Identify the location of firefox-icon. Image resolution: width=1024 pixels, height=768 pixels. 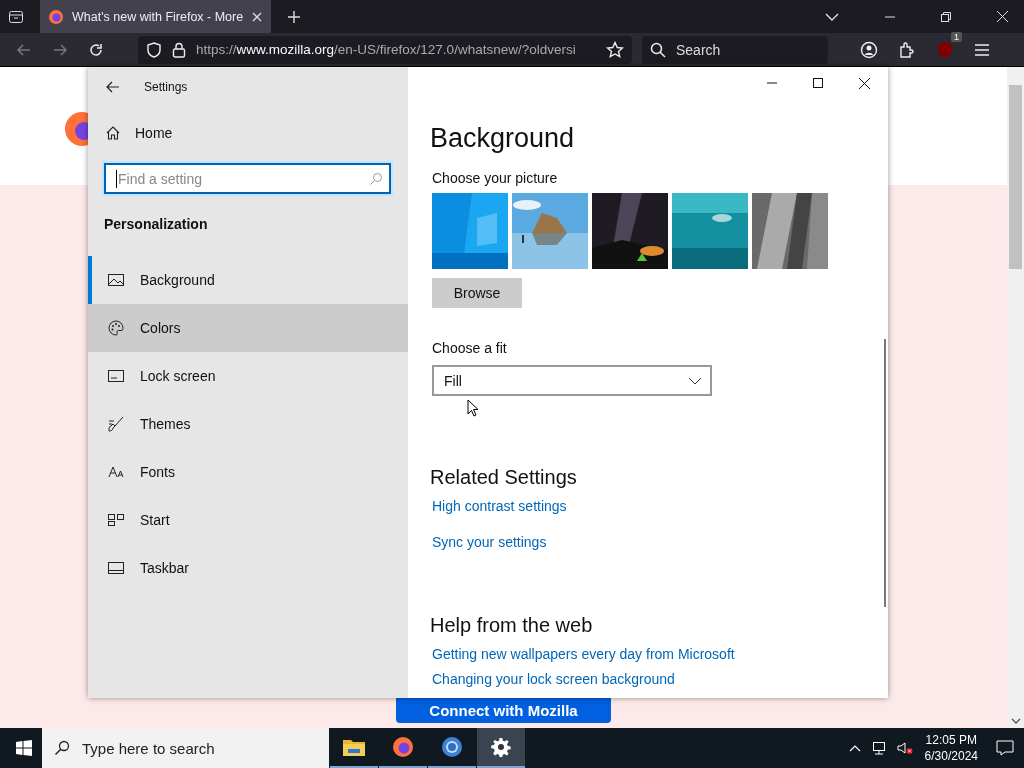
(56, 16).